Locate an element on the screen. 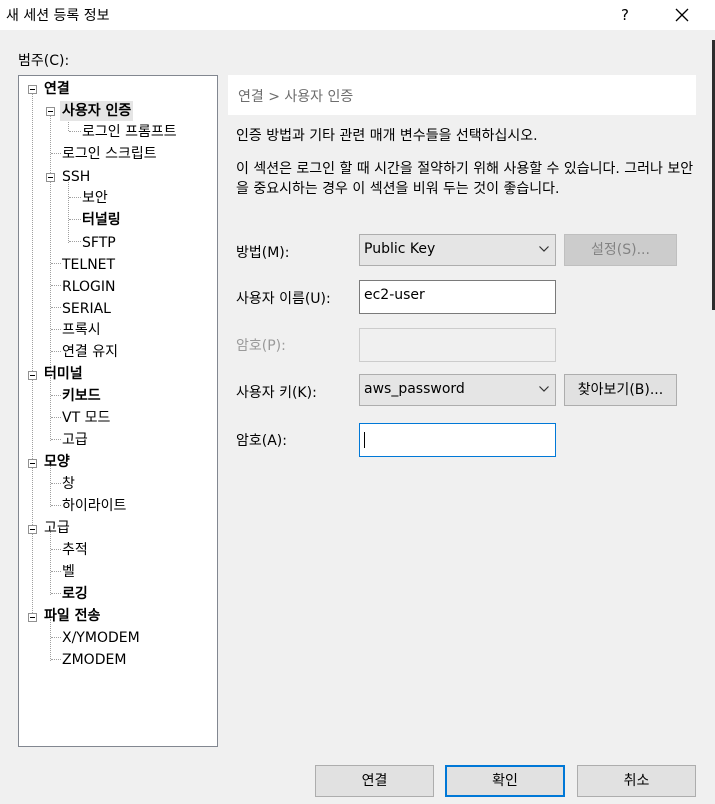  tree-item-zmodem: ZMODEM is located at coordinates (94, 660).